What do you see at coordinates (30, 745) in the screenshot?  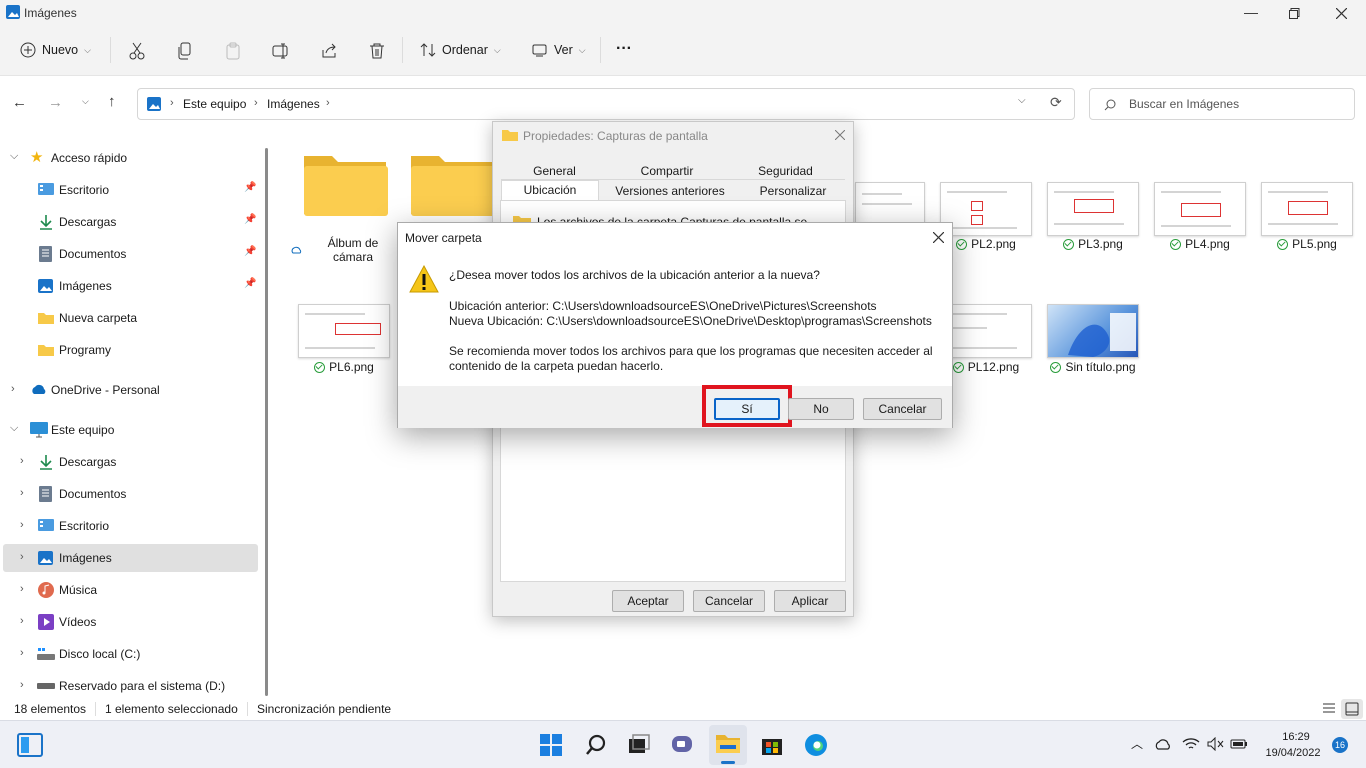 I see `widgets-icon` at bounding box center [30, 745].